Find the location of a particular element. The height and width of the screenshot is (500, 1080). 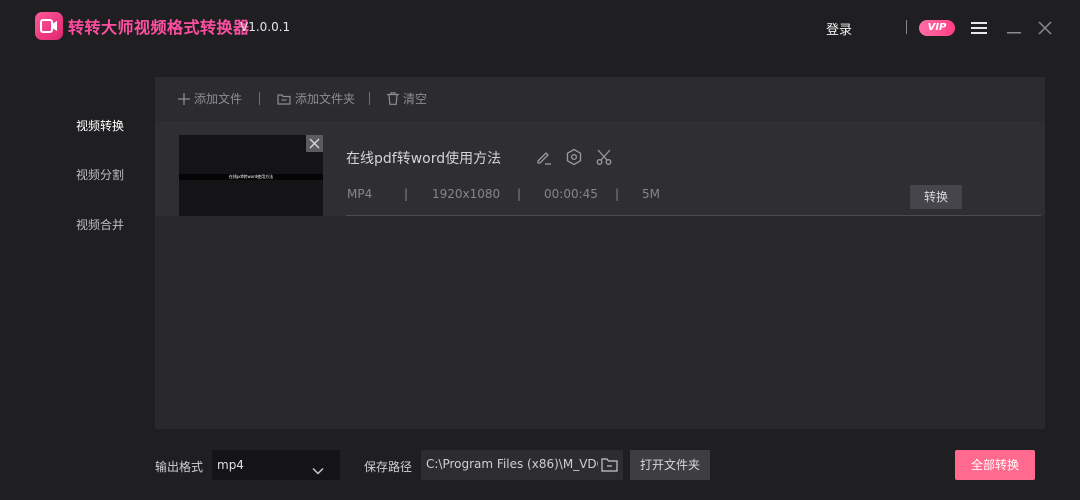

sidebar-item-video-merge: 视频合并 is located at coordinates (100, 224).